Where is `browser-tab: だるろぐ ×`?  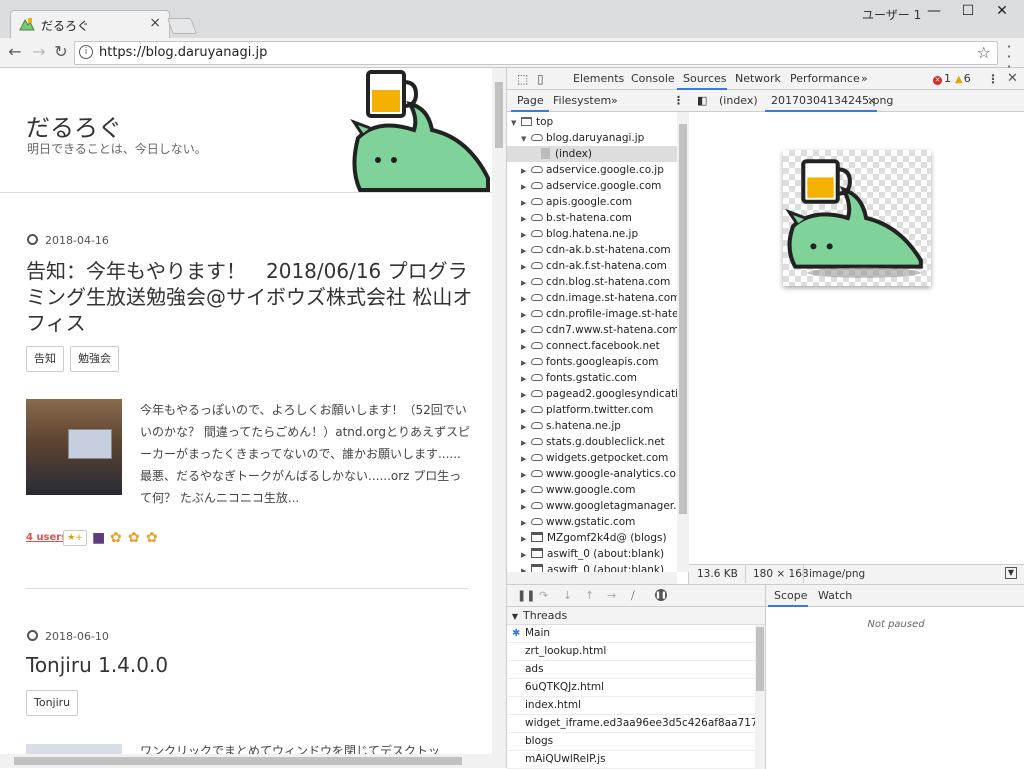
browser-tab: だるろぐ × is located at coordinates (90, 24).